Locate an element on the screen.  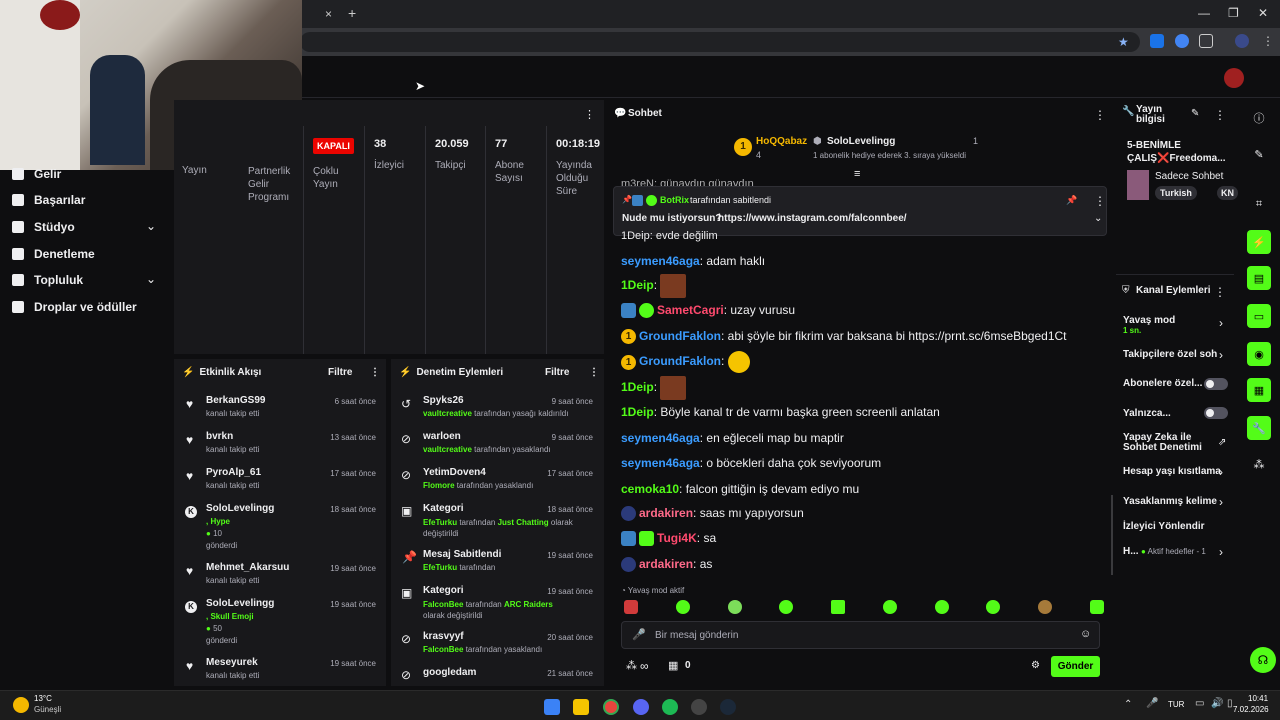
followers-only-option: Takipçilere özel soh is located at coordinates (1172, 354).